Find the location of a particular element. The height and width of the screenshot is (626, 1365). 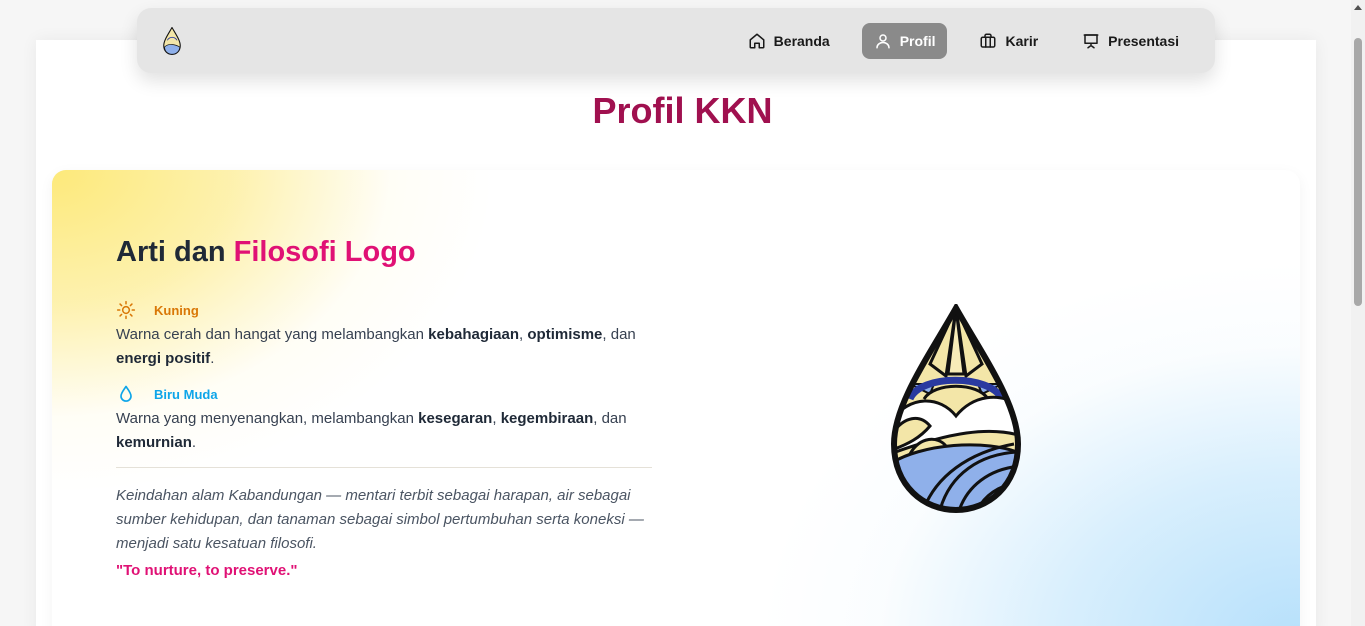

nav-item-profil: Profil is located at coordinates (904, 40).